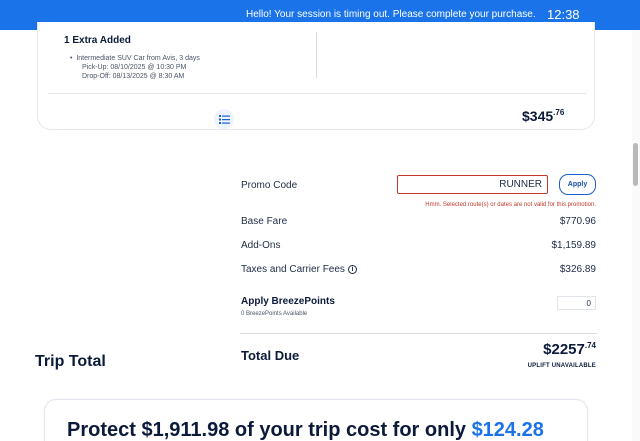 The image size is (640, 441). Describe the element at coordinates (577, 221) in the screenshot. I see `base-fare-value: $770.96` at that location.